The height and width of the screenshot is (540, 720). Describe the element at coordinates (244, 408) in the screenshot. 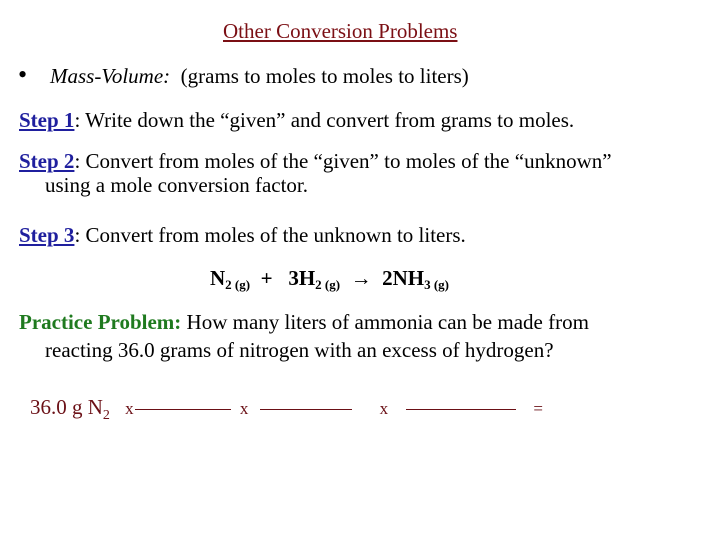

I see `times-2: x` at that location.